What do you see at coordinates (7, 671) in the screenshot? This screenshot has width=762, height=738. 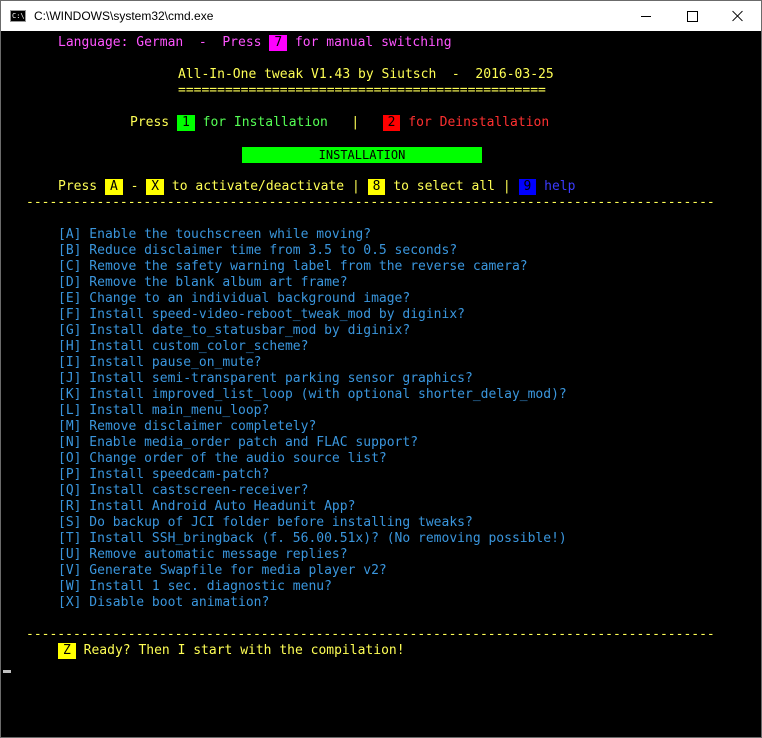 I see `text-cursor` at bounding box center [7, 671].